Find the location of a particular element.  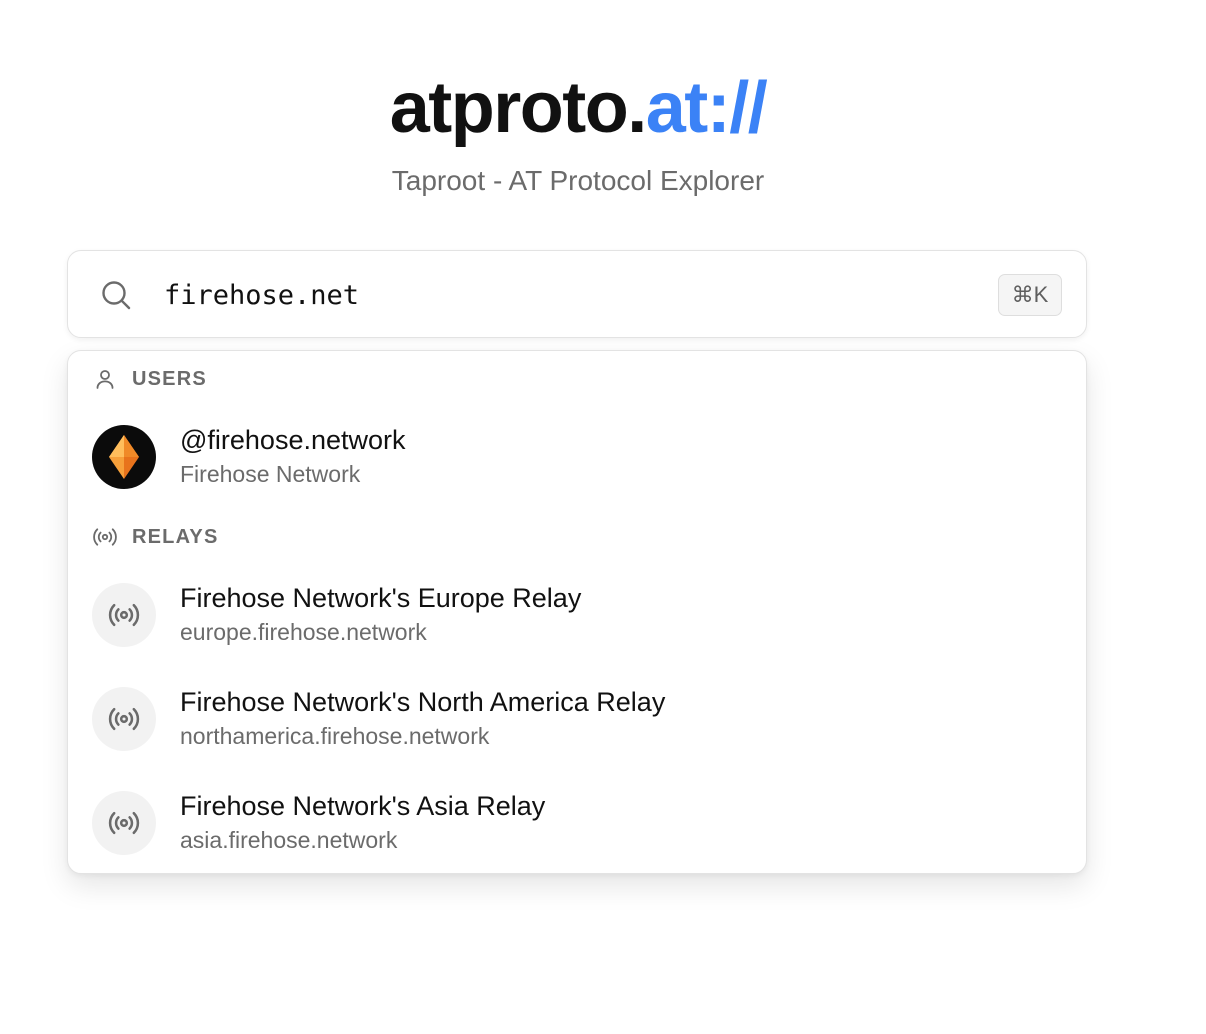

site-logo: atproto.at:// is located at coordinates (578, 108).